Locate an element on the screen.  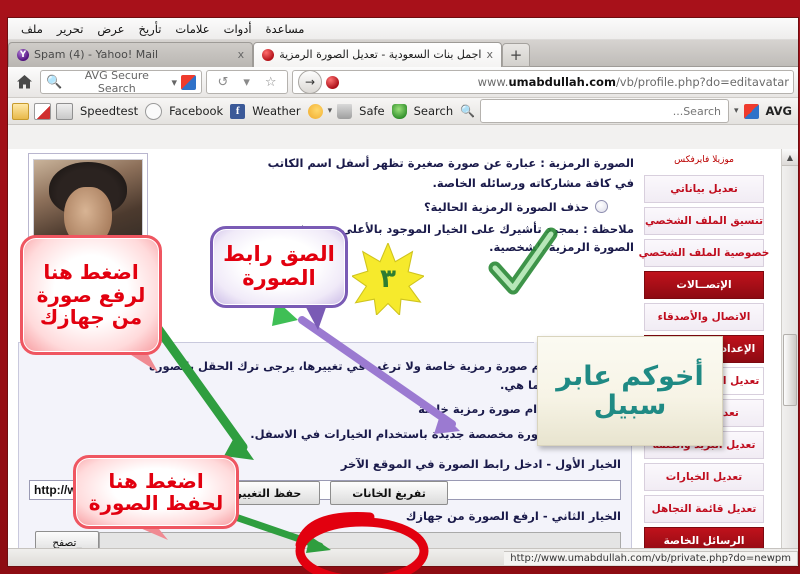
go-icon: → is located at coordinates (310, 82).